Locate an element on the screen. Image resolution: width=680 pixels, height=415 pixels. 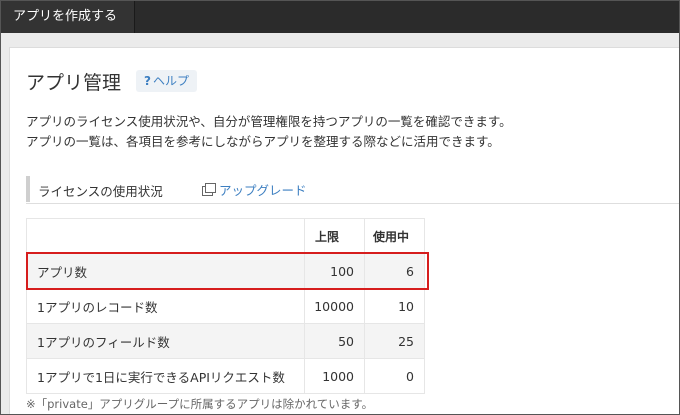
description-line-2: アプリの一覧は、各項目を参考にしながらアプリを整理する際などに活用できます。 is located at coordinates (263, 141).